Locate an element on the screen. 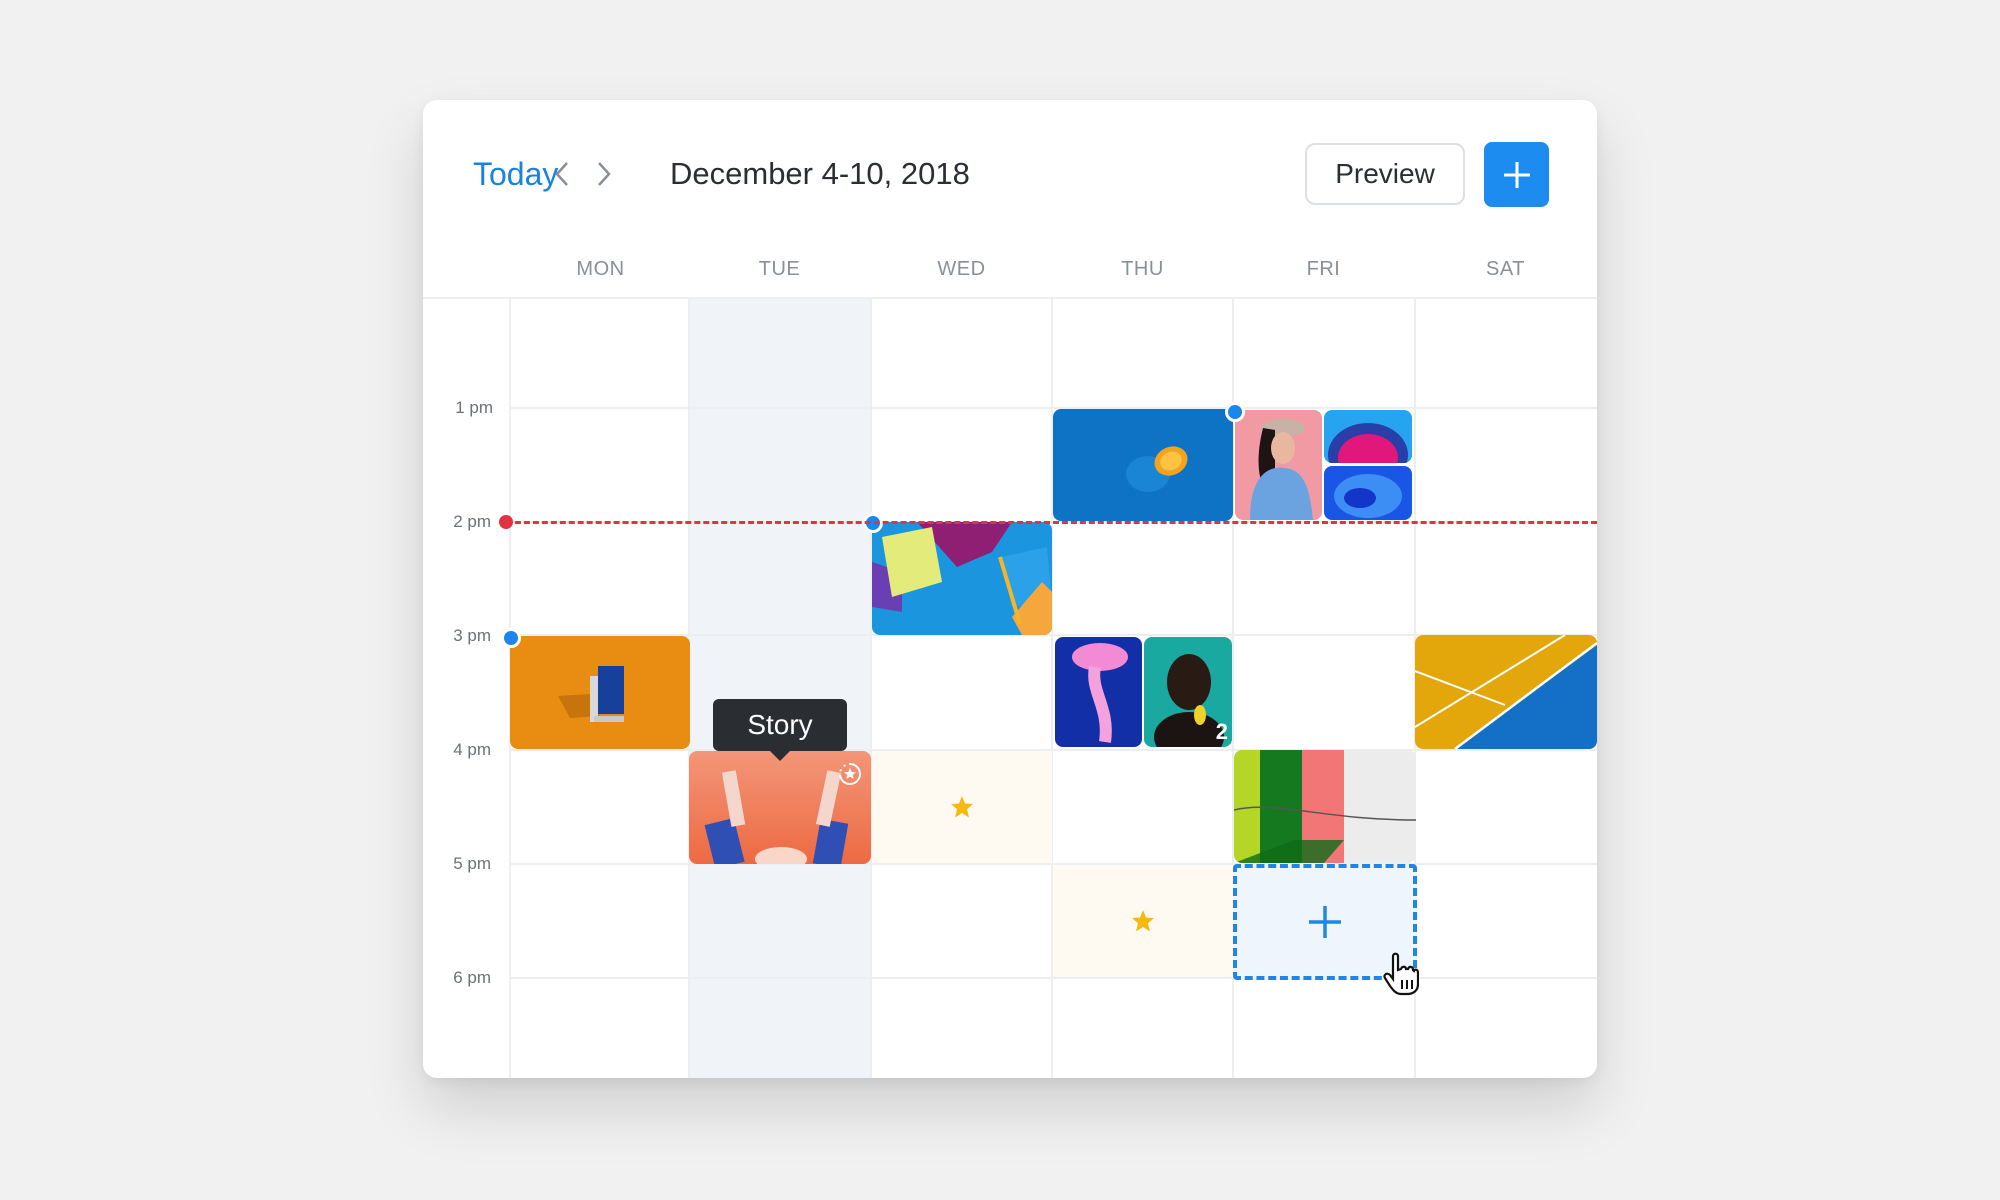  time-label-3pm: 3 pm is located at coordinates (472, 635).